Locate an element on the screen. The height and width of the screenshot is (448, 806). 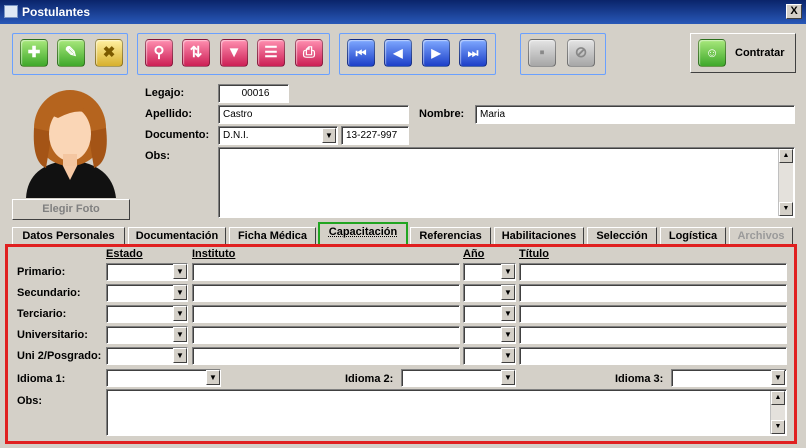
previous-record-button: ◀ is located at coordinates (398, 53).